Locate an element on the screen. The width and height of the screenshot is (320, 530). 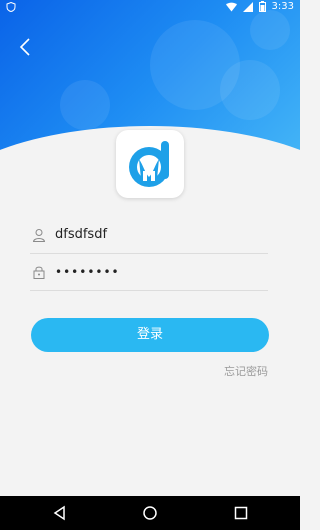
battery-icon is located at coordinates (262, 6).